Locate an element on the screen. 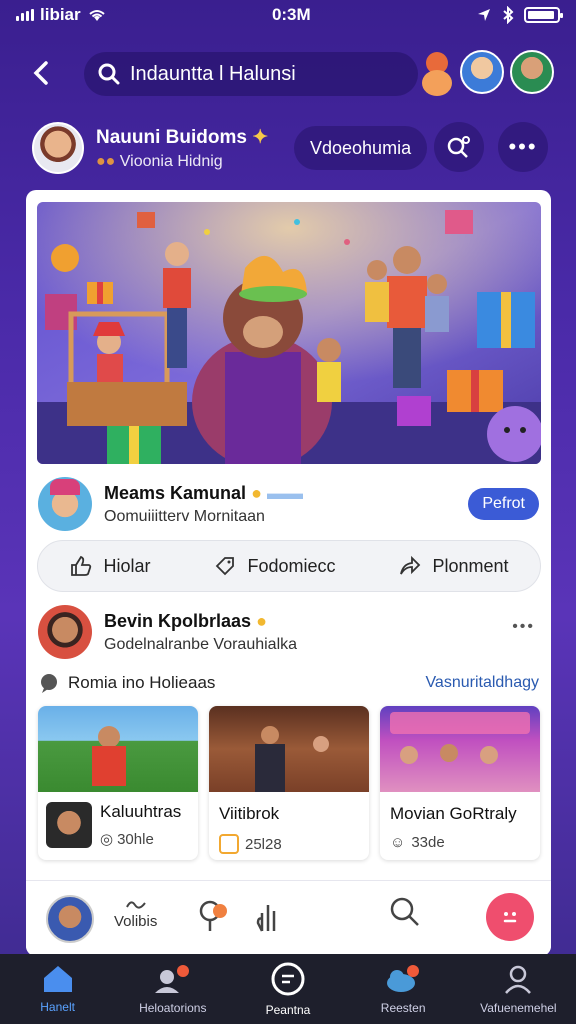  media-tile: Kaluuhtras ◎ 30hle is located at coordinates (118, 783).